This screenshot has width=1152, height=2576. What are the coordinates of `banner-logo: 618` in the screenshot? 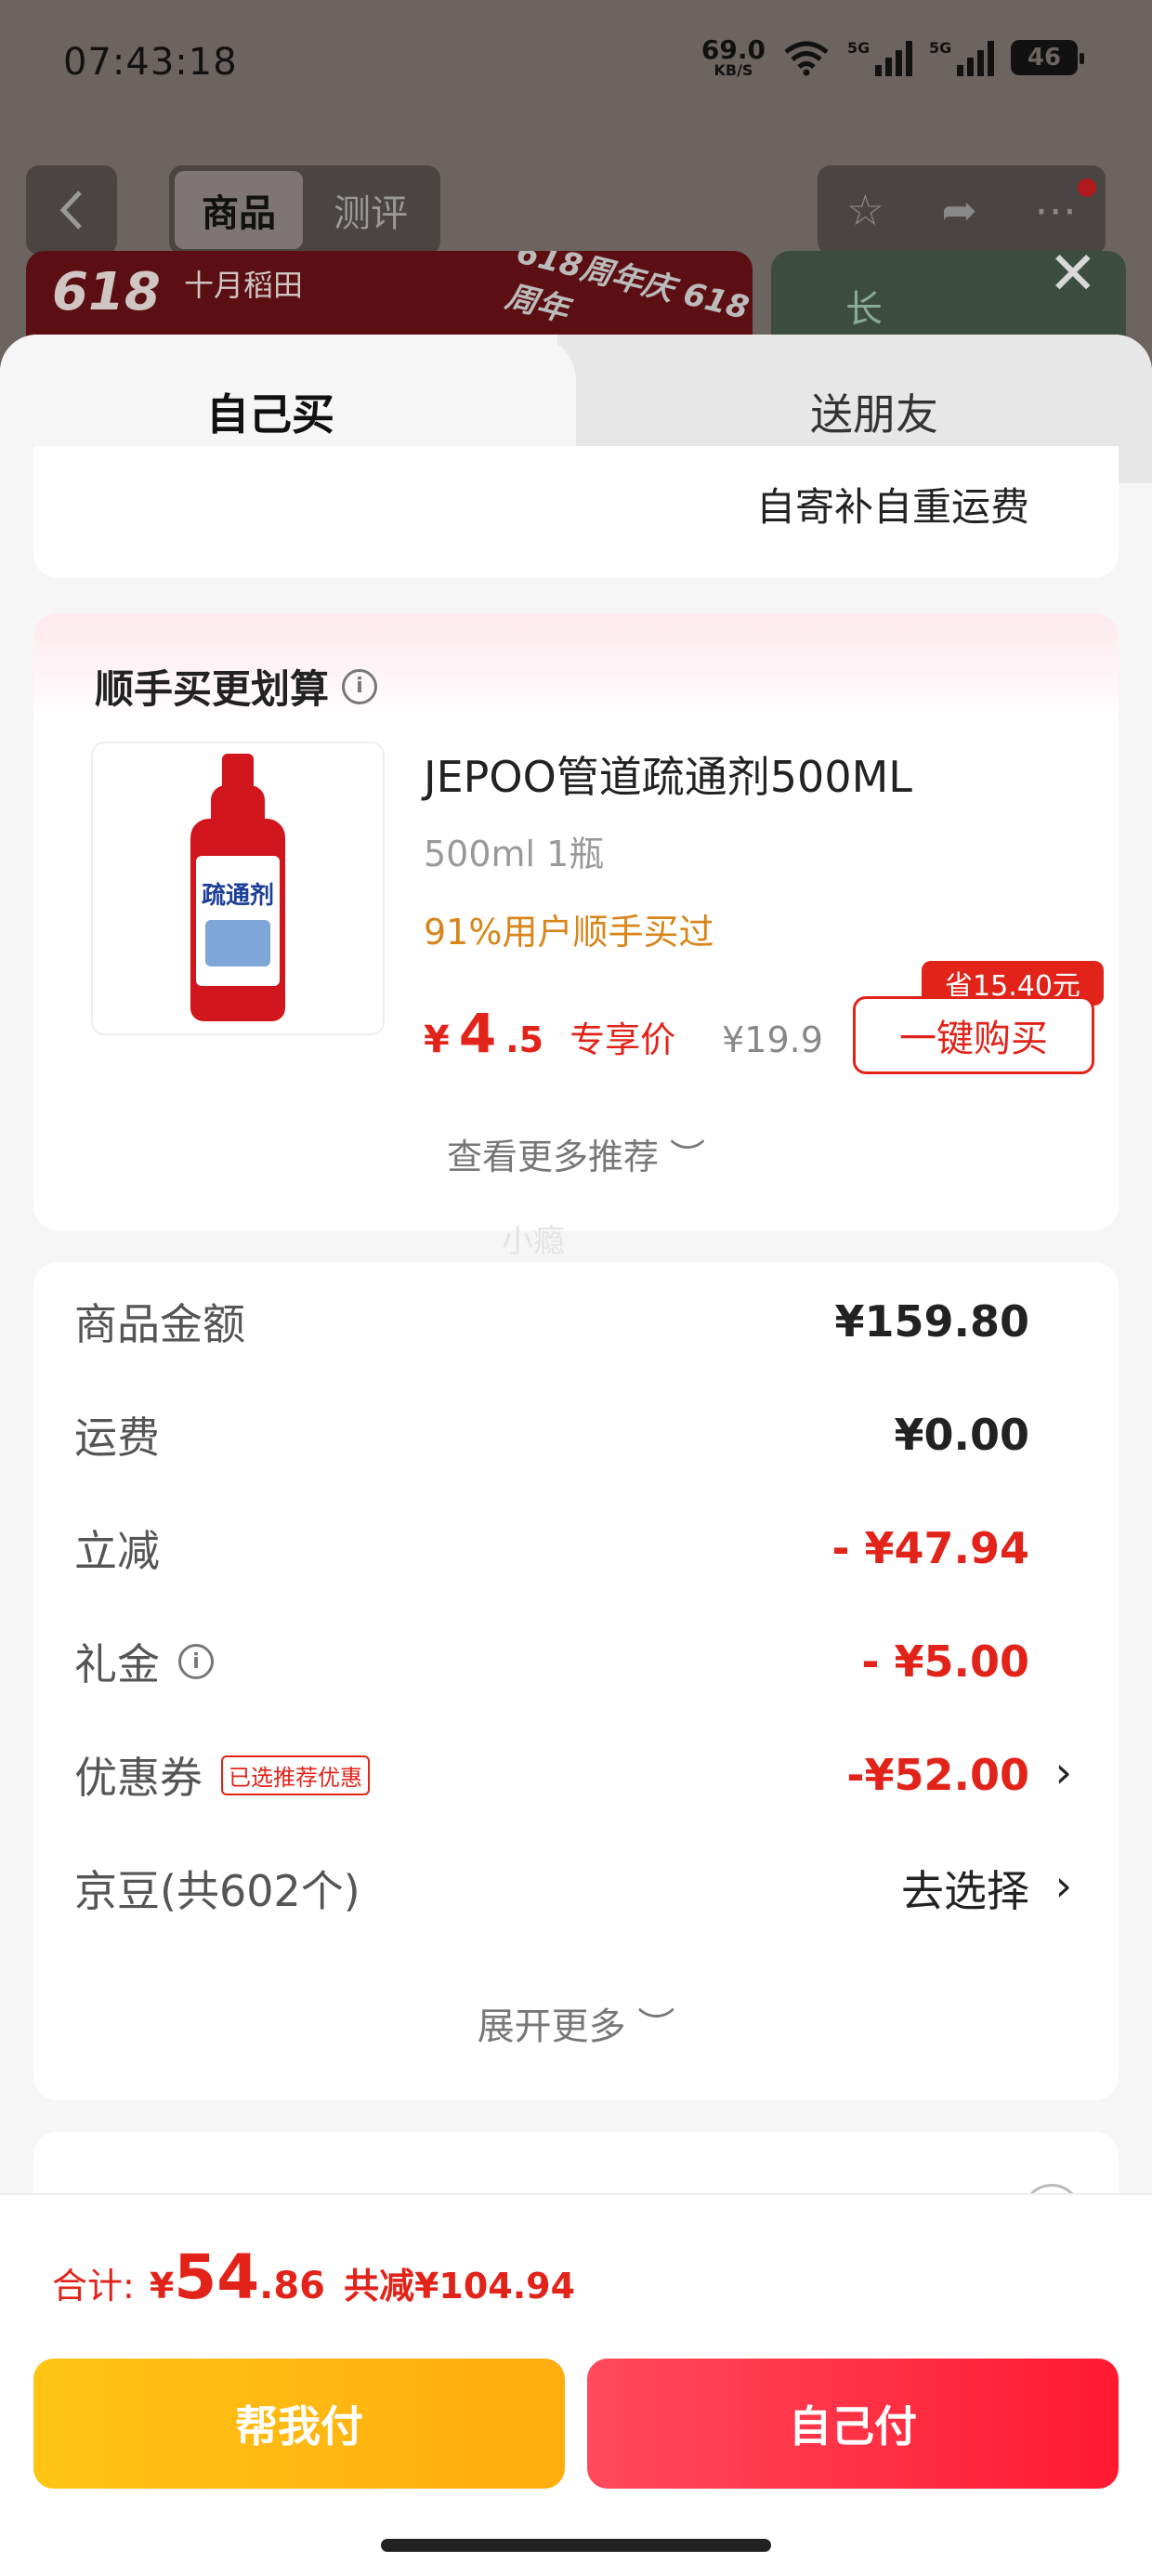 It's located at (106, 292).